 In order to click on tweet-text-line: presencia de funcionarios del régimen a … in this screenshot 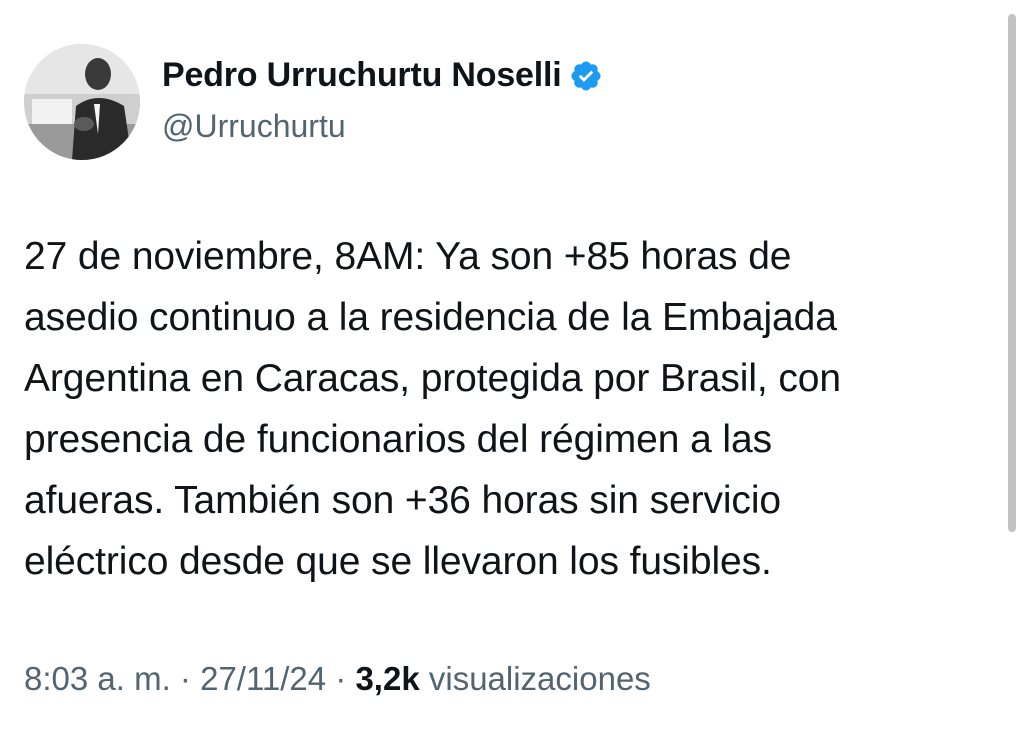, I will do `click(398, 439)`.